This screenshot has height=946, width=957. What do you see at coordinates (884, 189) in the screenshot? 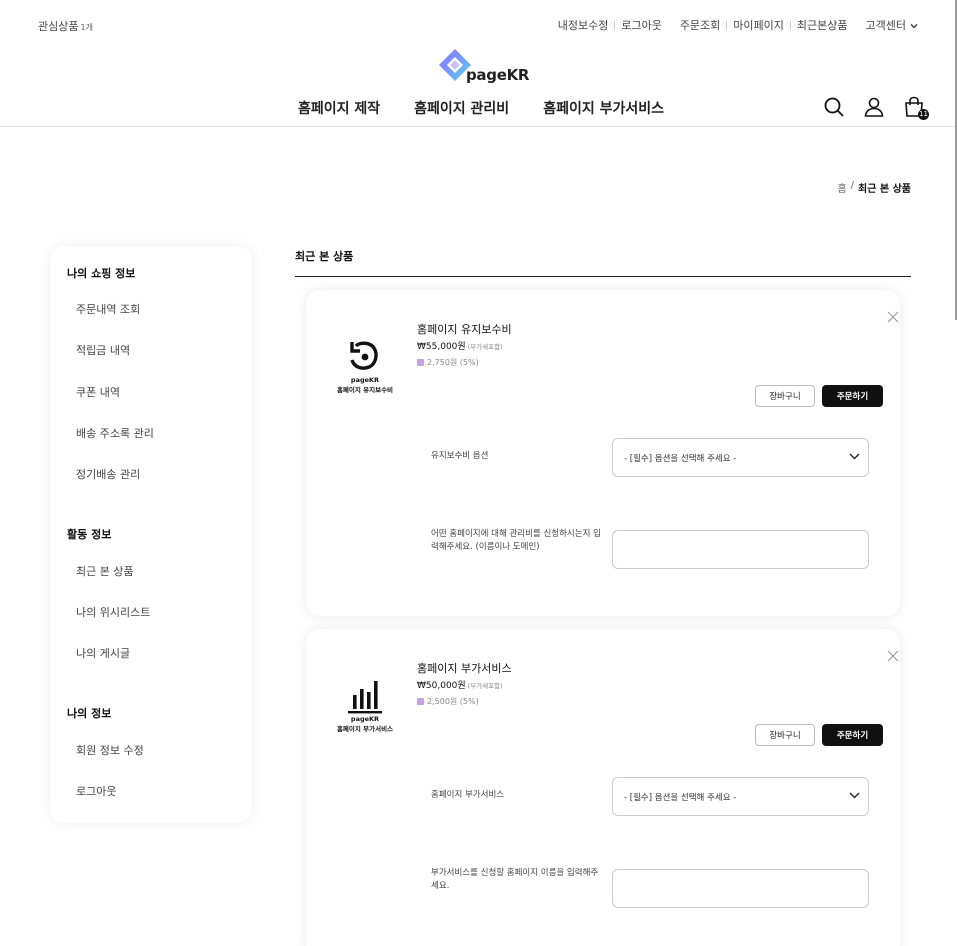
I see `breadcrumb-current: 최근 본 상품` at bounding box center [884, 189].